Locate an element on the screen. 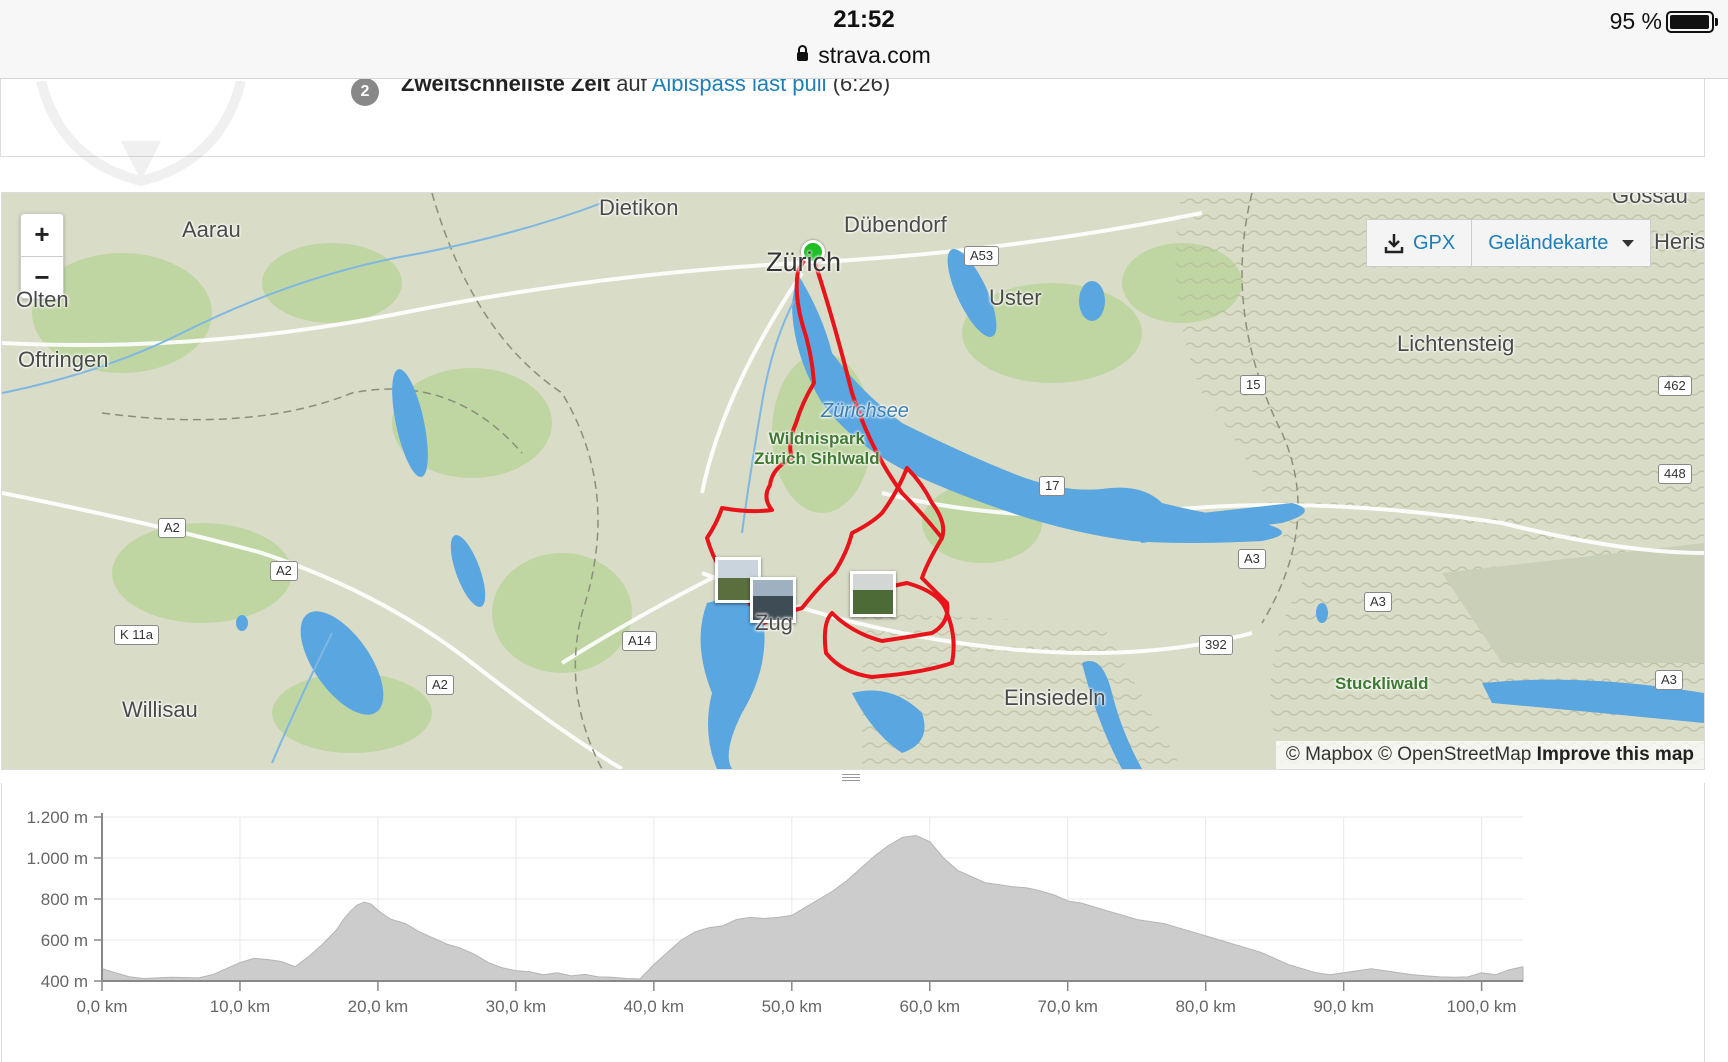 This screenshot has height=1062, width=1728. lock-icon is located at coordinates (803, 53).